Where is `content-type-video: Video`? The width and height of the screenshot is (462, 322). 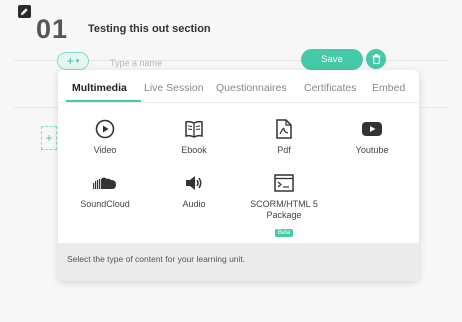
content-type-video: Video is located at coordinates (105, 137).